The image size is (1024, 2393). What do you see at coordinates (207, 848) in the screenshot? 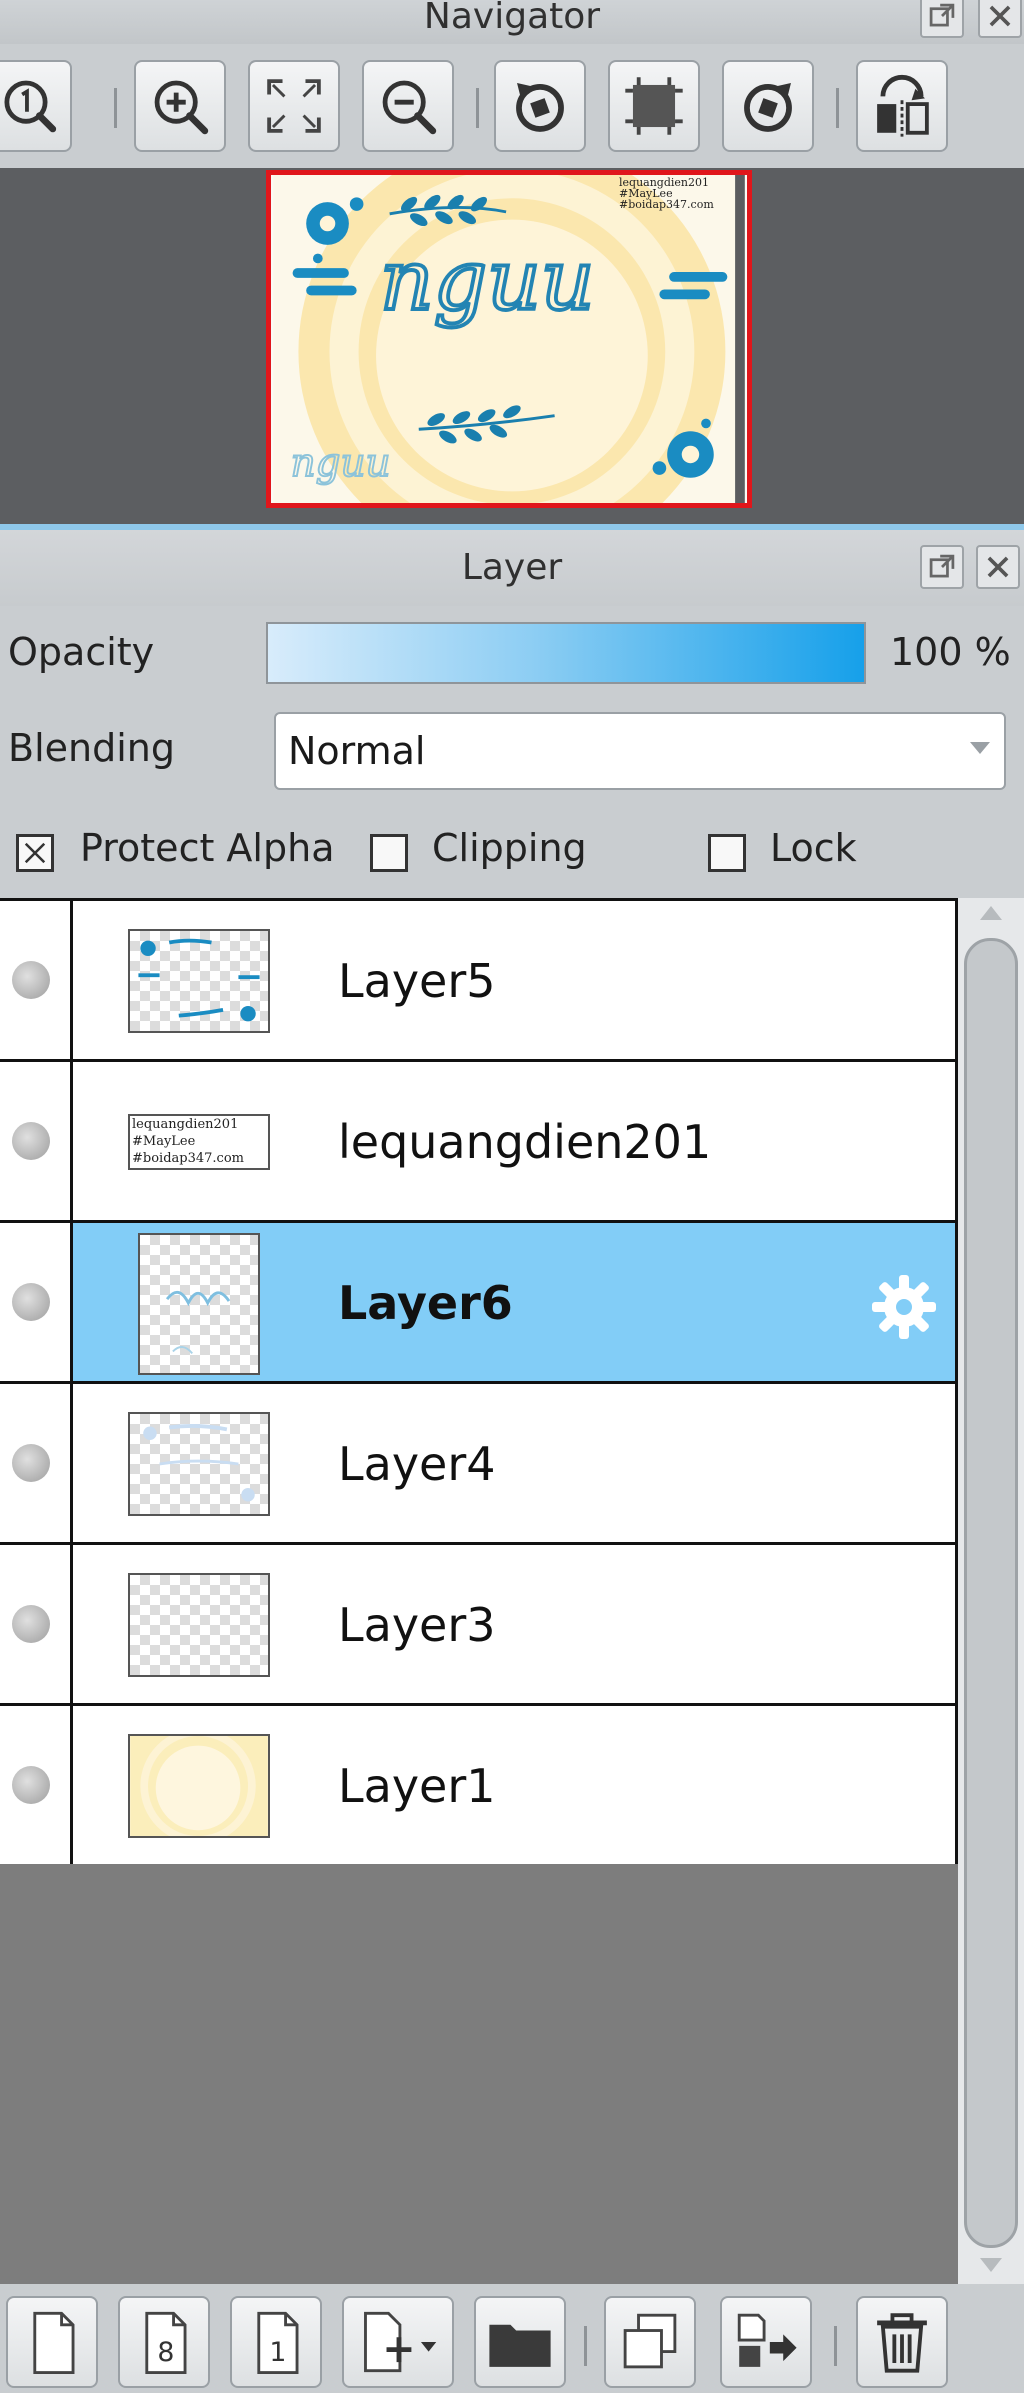
I see `protect-alpha-label: Protect Alpha` at bounding box center [207, 848].